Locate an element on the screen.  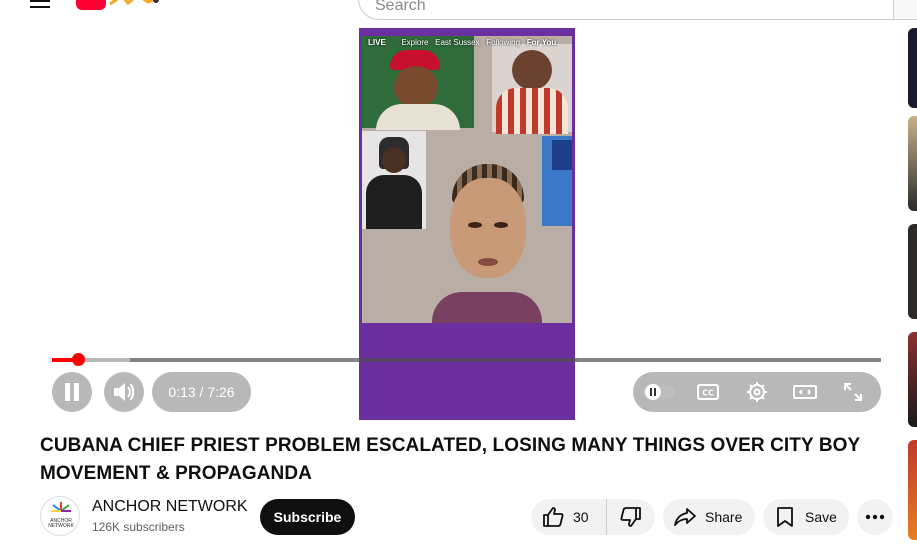
more-actions-button is located at coordinates (875, 517).